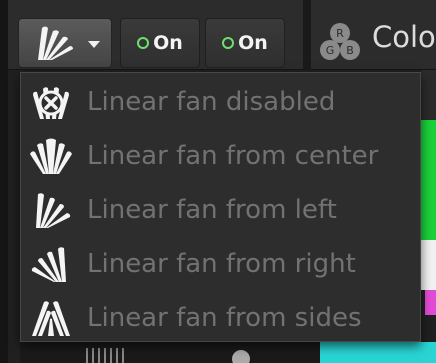 Image resolution: width=436 pixels, height=363 pixels. What do you see at coordinates (211, 102) in the screenshot?
I see `menu-item-label: Linear fan disabled` at bounding box center [211, 102].